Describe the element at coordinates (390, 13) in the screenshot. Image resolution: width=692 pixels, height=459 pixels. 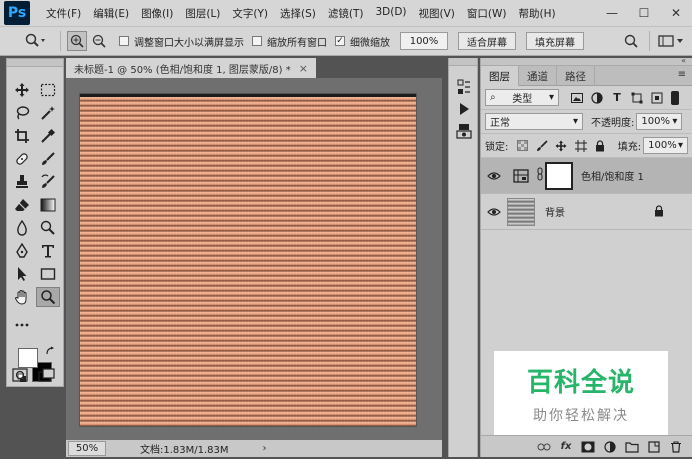
I see `menu-3d: 3D(D)` at that location.